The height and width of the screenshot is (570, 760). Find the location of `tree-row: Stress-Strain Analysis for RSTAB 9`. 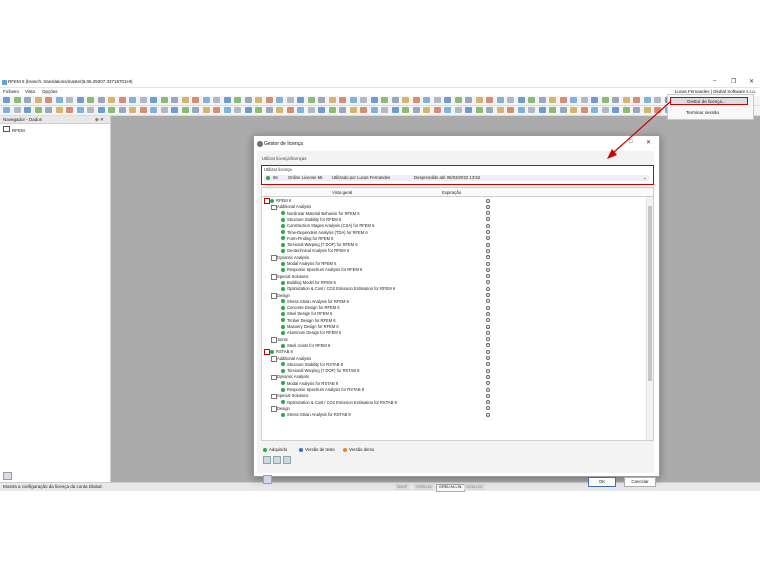

tree-row: Stress-Strain Analysis for RSTAB 9 is located at coordinates (452, 414).